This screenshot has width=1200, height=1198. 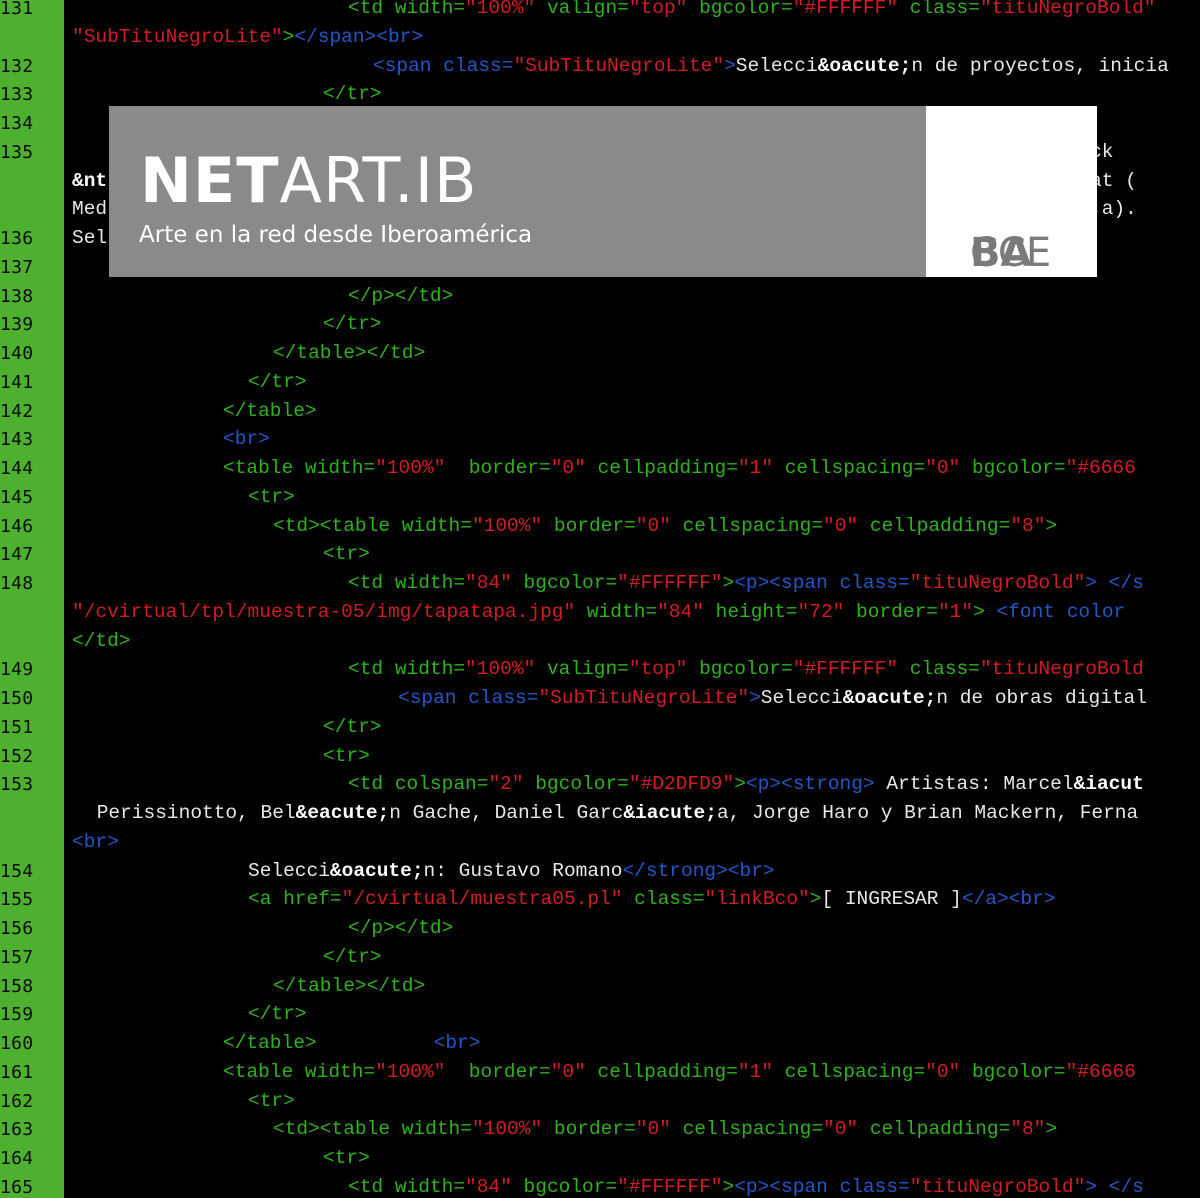 I want to click on line-number: 154, so click(x=17, y=871).